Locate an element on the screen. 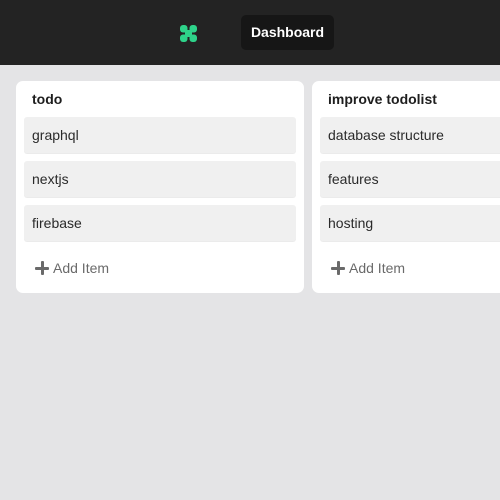 Image resolution: width=500 pixels, height=500 pixels. list-item: hosting is located at coordinates (410, 223).